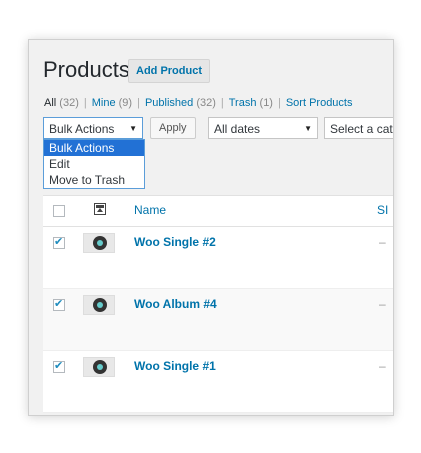  I want to click on filter-trash-link: Trash (1), so click(251, 103).